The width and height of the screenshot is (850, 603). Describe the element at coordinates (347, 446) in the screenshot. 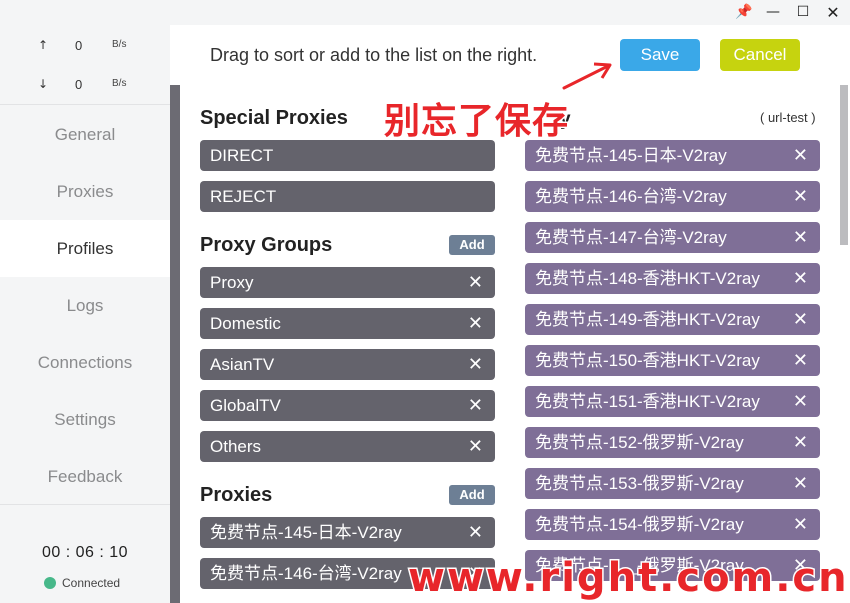

I see `proxy-group-chip: Others ✕` at that location.